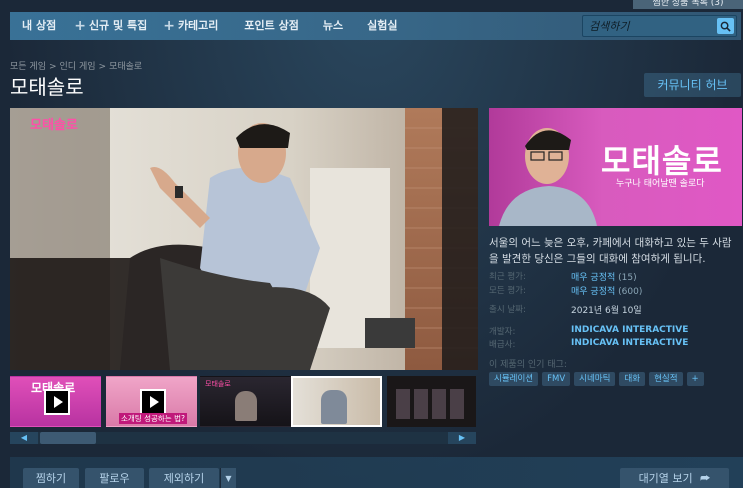 The height and width of the screenshot is (488, 743). I want to click on nav-item-label: 뉴스, so click(333, 25).